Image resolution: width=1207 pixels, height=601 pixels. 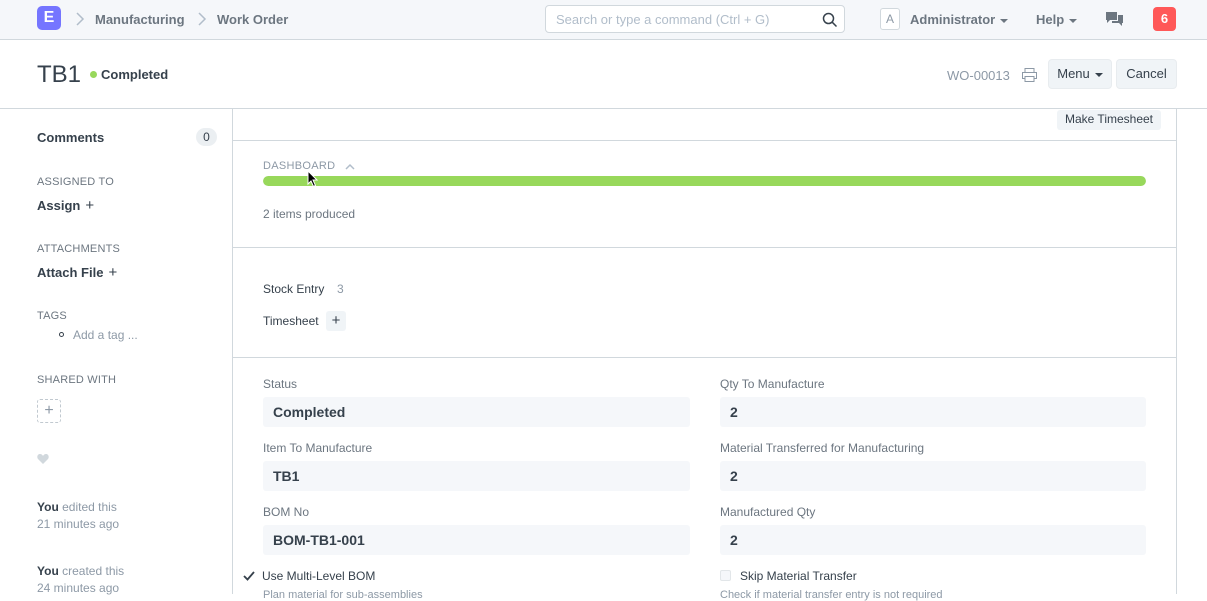 I want to click on page-head: TB1 Completed WO-00013 Menu Cancel, so click(x=603, y=75).